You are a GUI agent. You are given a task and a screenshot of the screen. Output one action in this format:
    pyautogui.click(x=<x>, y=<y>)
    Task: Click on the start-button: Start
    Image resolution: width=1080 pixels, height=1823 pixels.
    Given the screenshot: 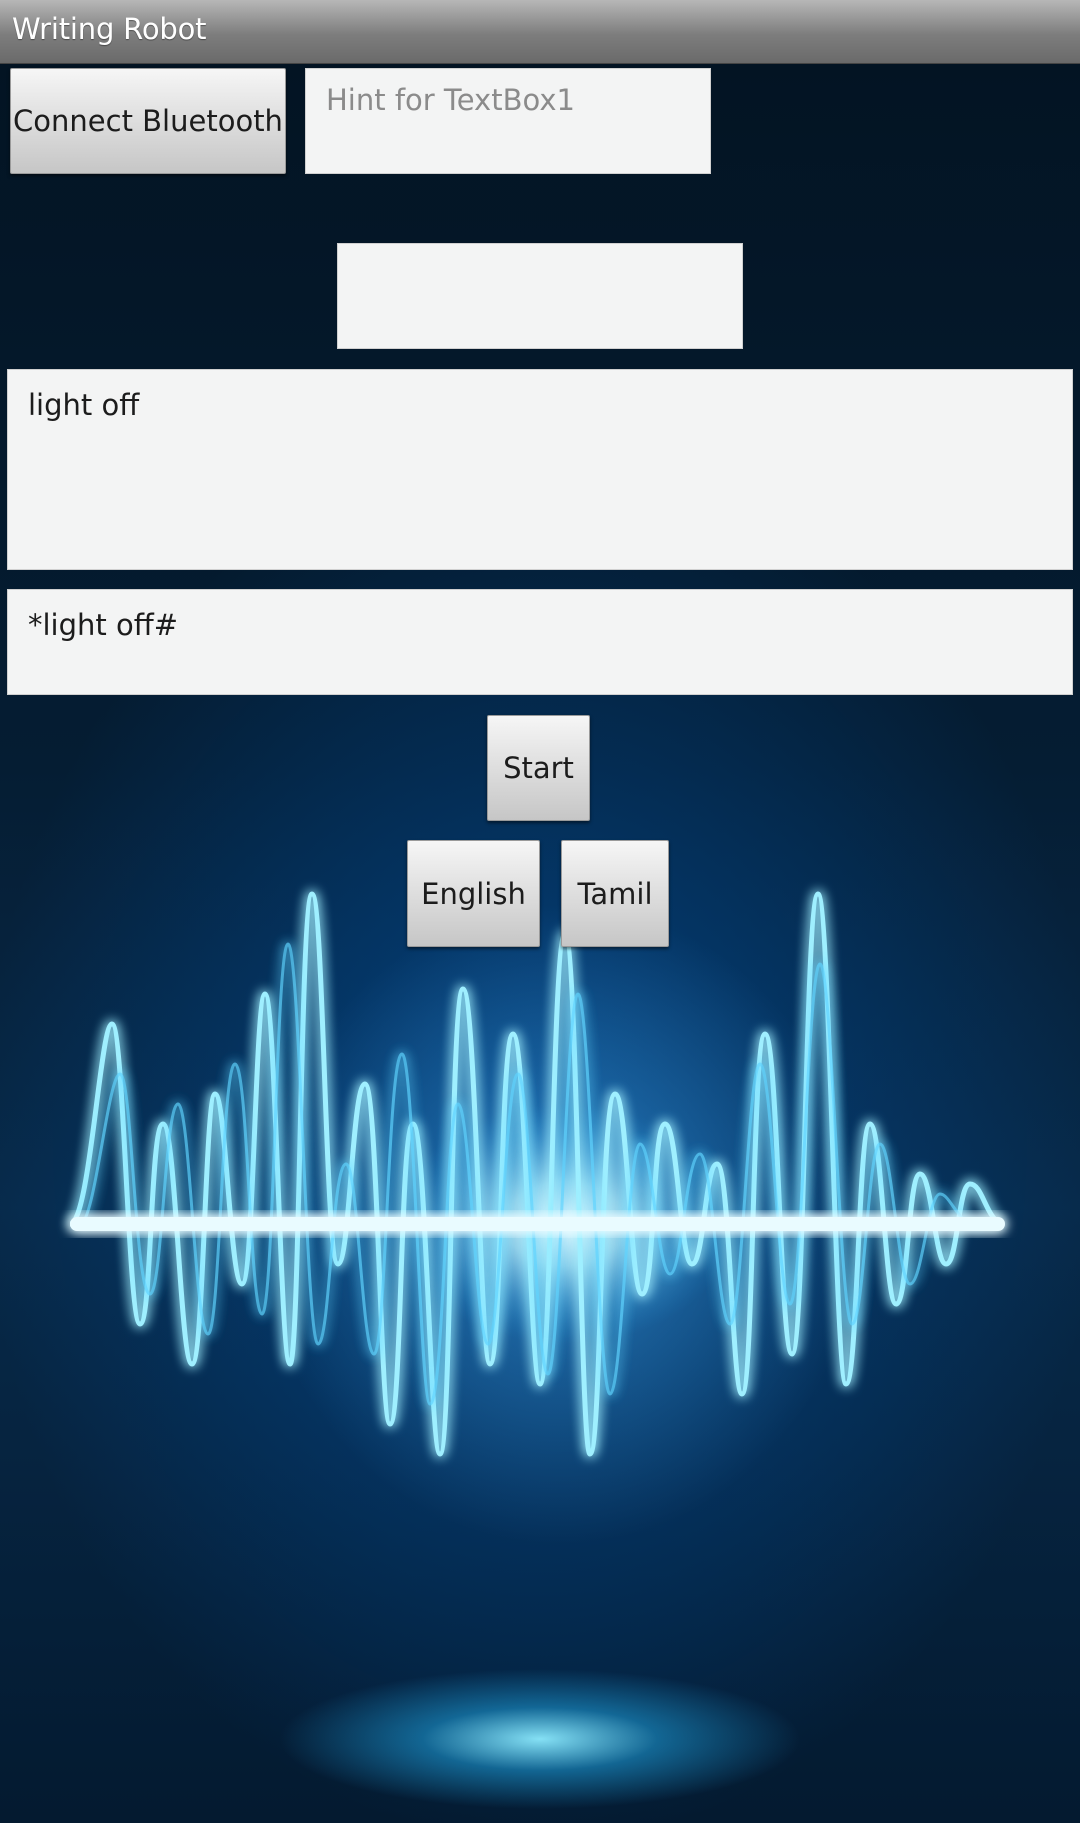 What is the action you would take?
    pyautogui.click(x=538, y=768)
    